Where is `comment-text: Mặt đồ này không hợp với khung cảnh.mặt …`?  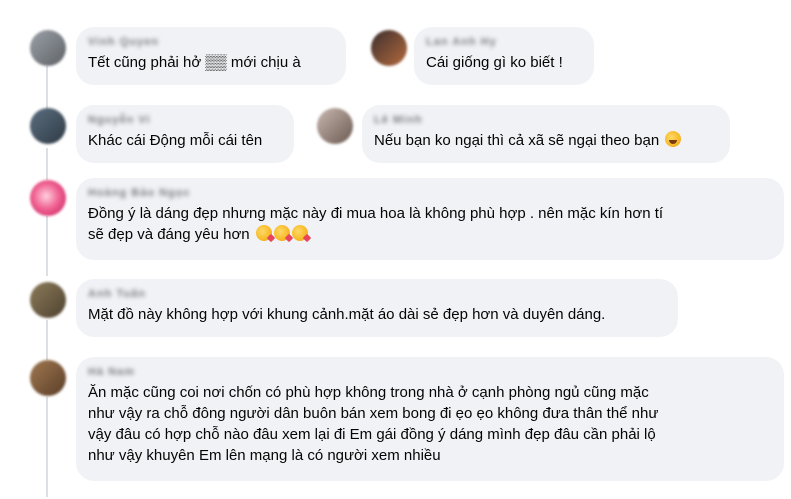
comment-text: Mặt đồ này không hợp với khung cảnh.mặt … is located at coordinates (347, 314).